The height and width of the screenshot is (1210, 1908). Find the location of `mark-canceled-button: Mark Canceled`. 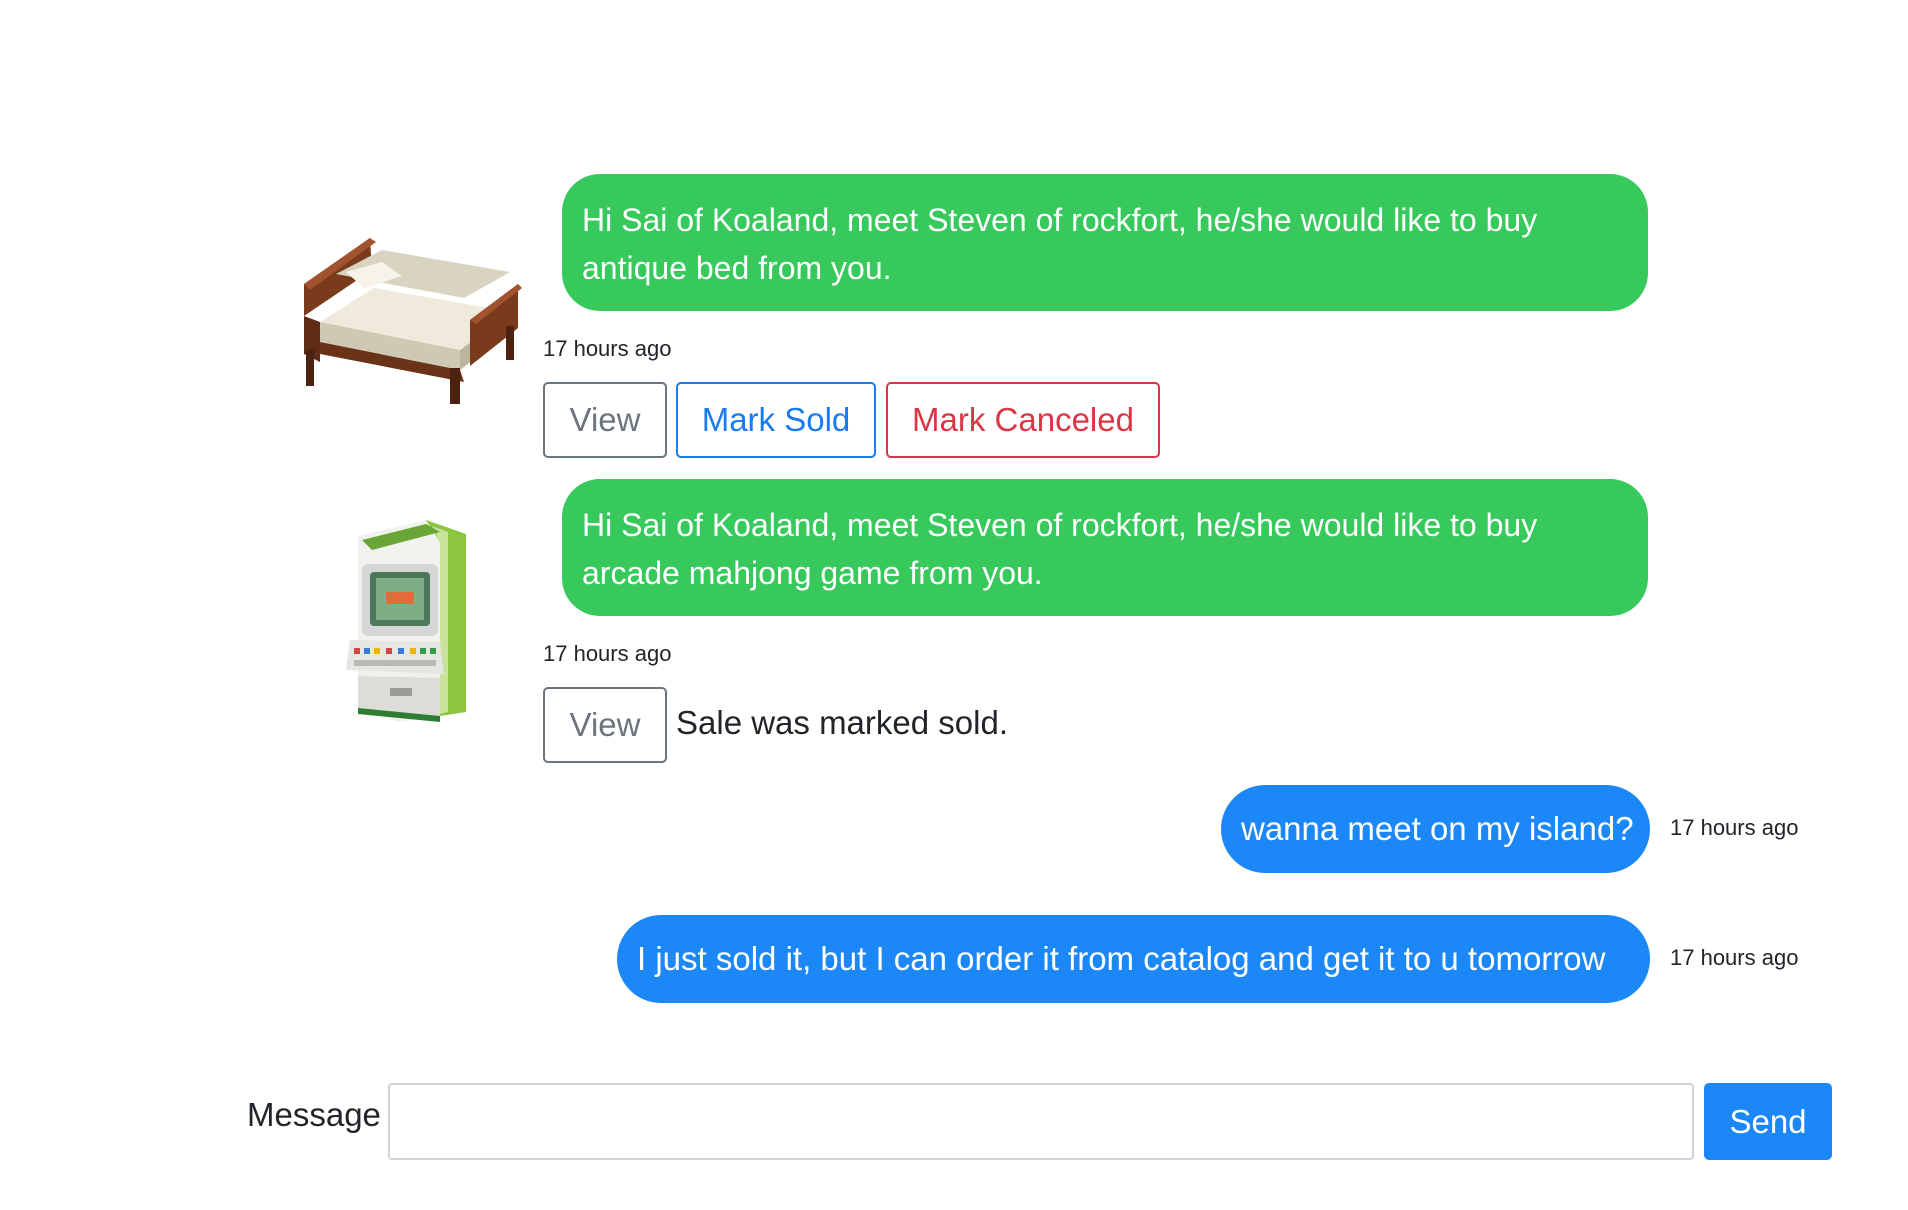

mark-canceled-button: Mark Canceled is located at coordinates (1023, 420).